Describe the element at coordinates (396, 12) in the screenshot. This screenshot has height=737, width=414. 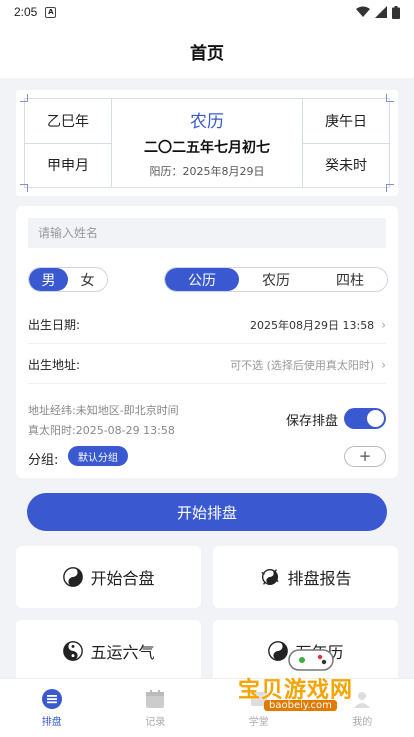
I see `battery-icon` at that location.